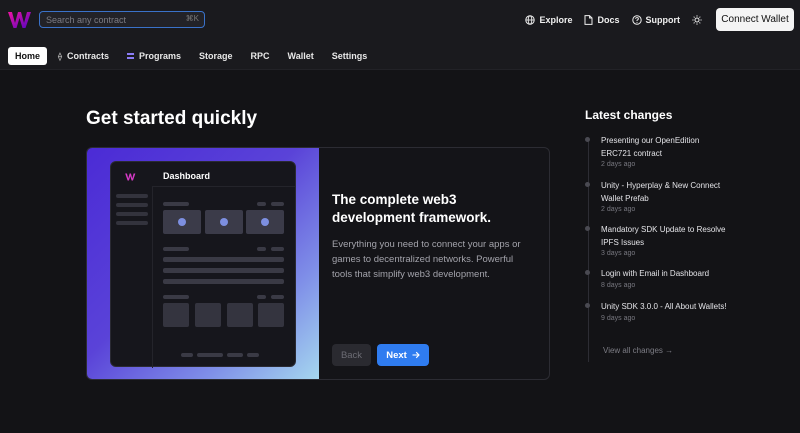 The width and height of the screenshot is (800, 433). I want to click on tab-wallet: Wallet, so click(301, 56).